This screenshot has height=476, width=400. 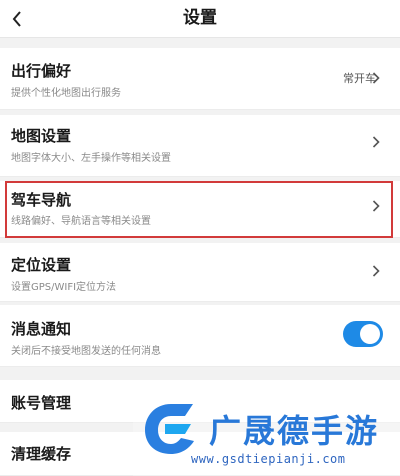 I want to click on page-title: 设置, so click(x=200, y=18).